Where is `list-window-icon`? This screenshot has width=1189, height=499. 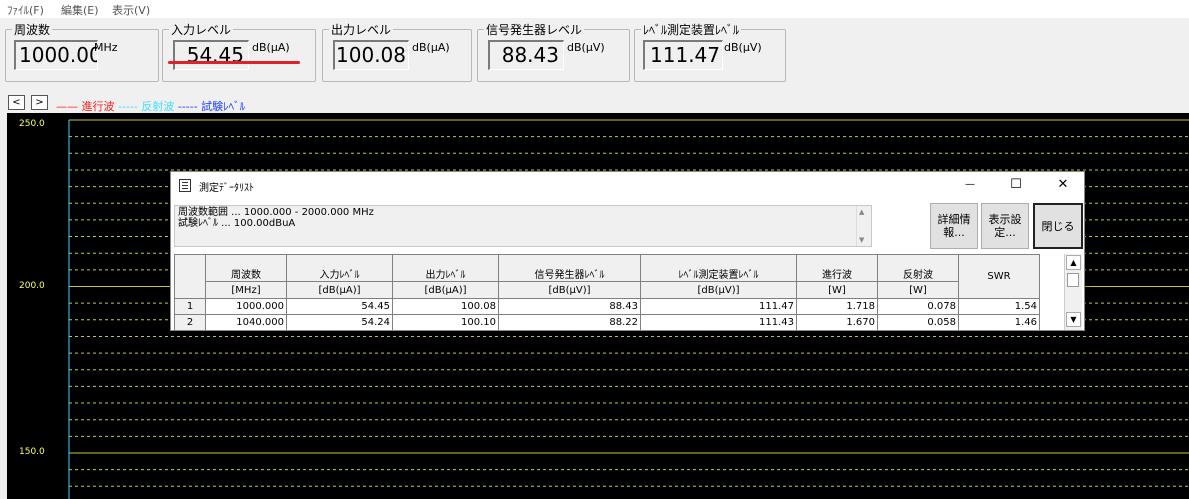 list-window-icon is located at coordinates (185, 185).